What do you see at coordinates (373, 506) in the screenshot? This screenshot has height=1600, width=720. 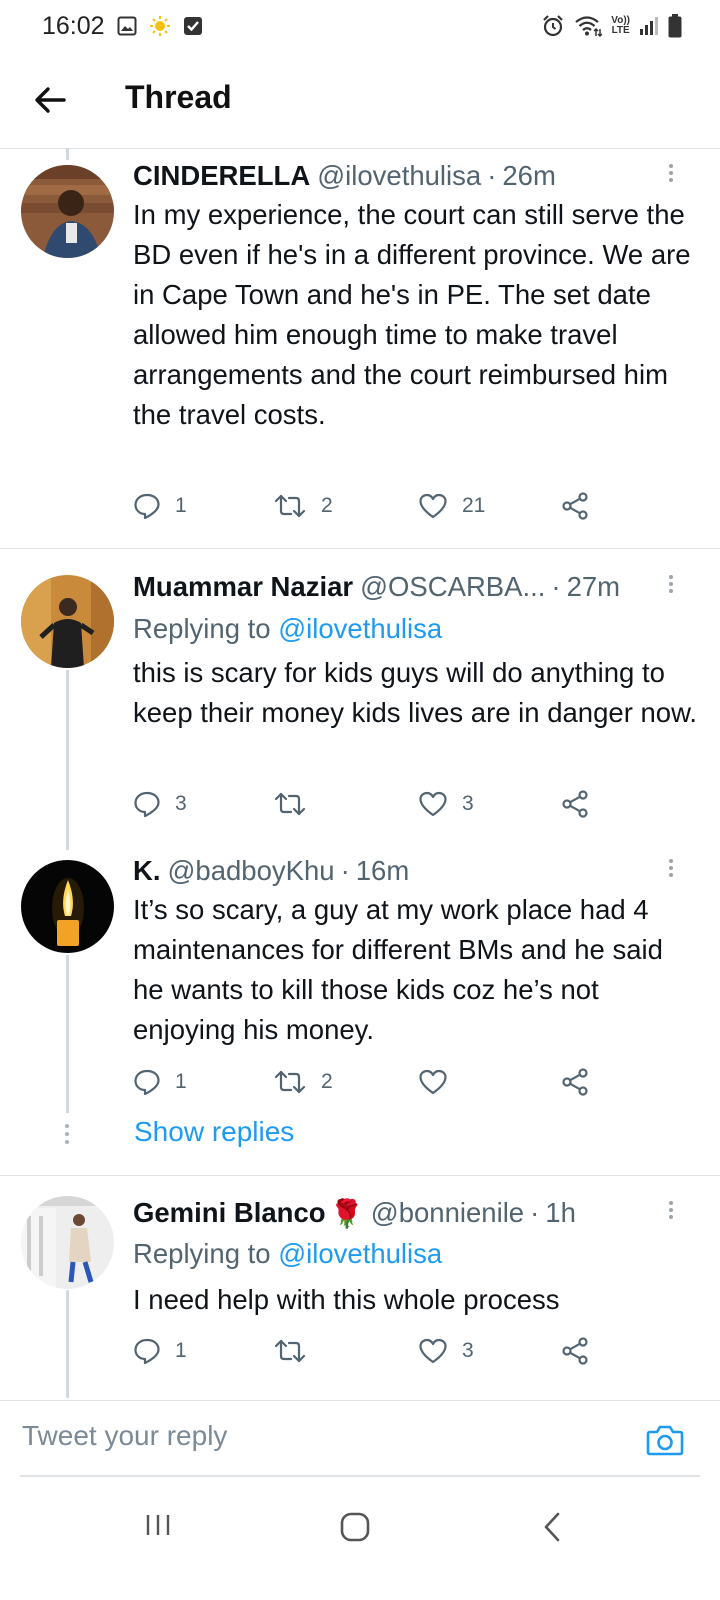 I see `tweet-actions: 1 2 21` at bounding box center [373, 506].